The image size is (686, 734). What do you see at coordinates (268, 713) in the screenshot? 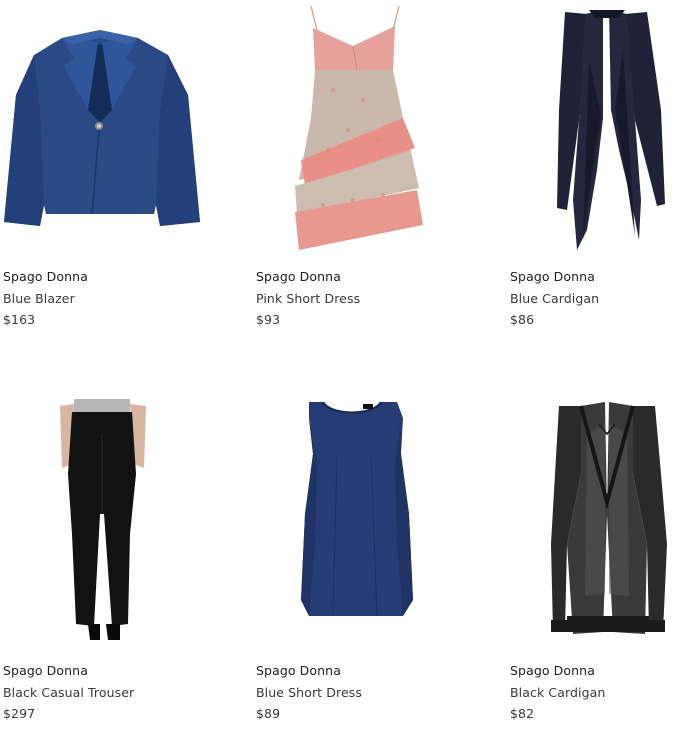
I see `product-price: $89` at bounding box center [268, 713].